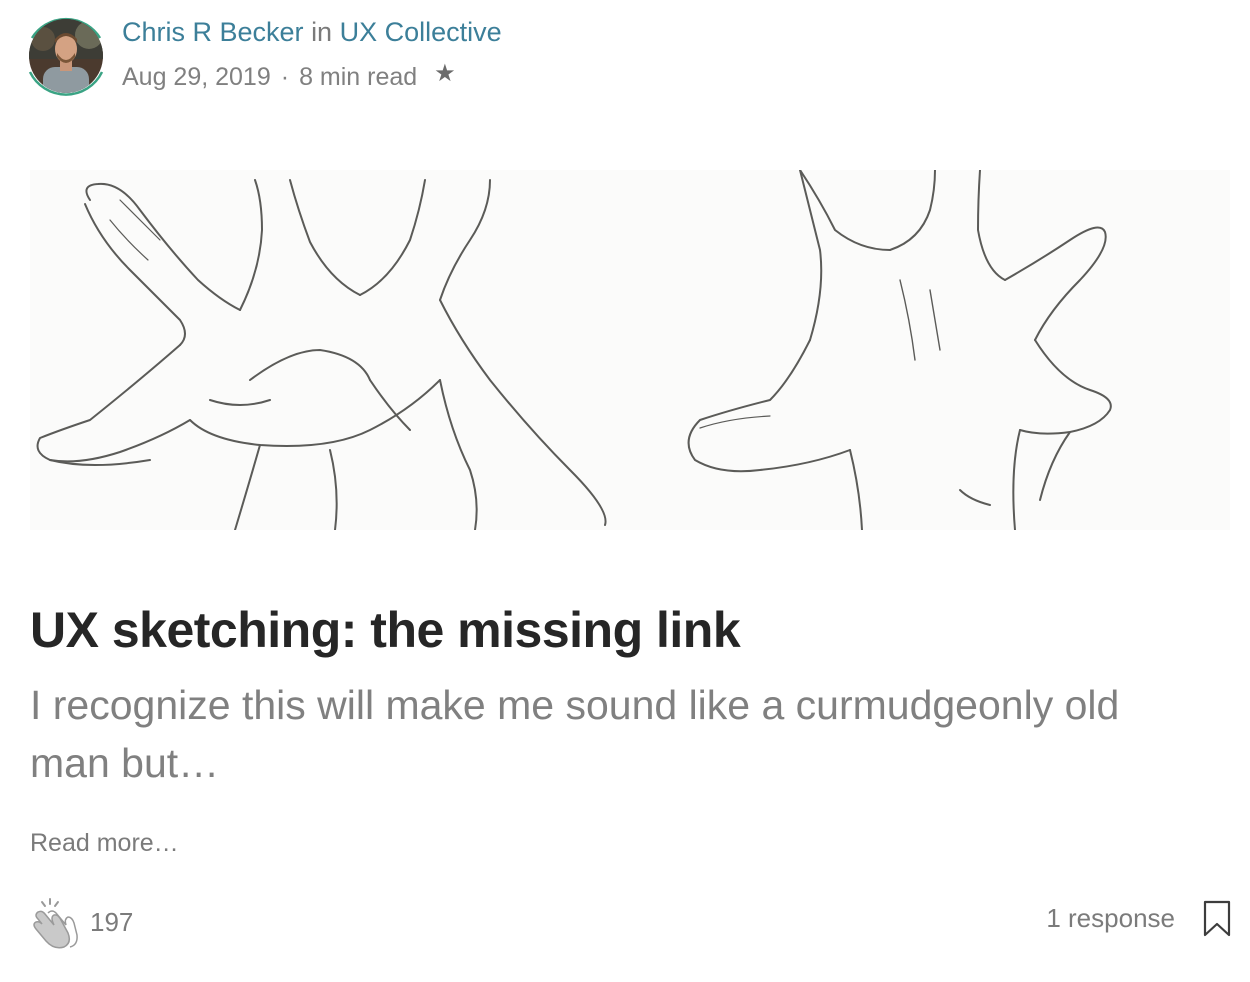  I want to click on story-title: UX sketching: the missing link, so click(630, 630).